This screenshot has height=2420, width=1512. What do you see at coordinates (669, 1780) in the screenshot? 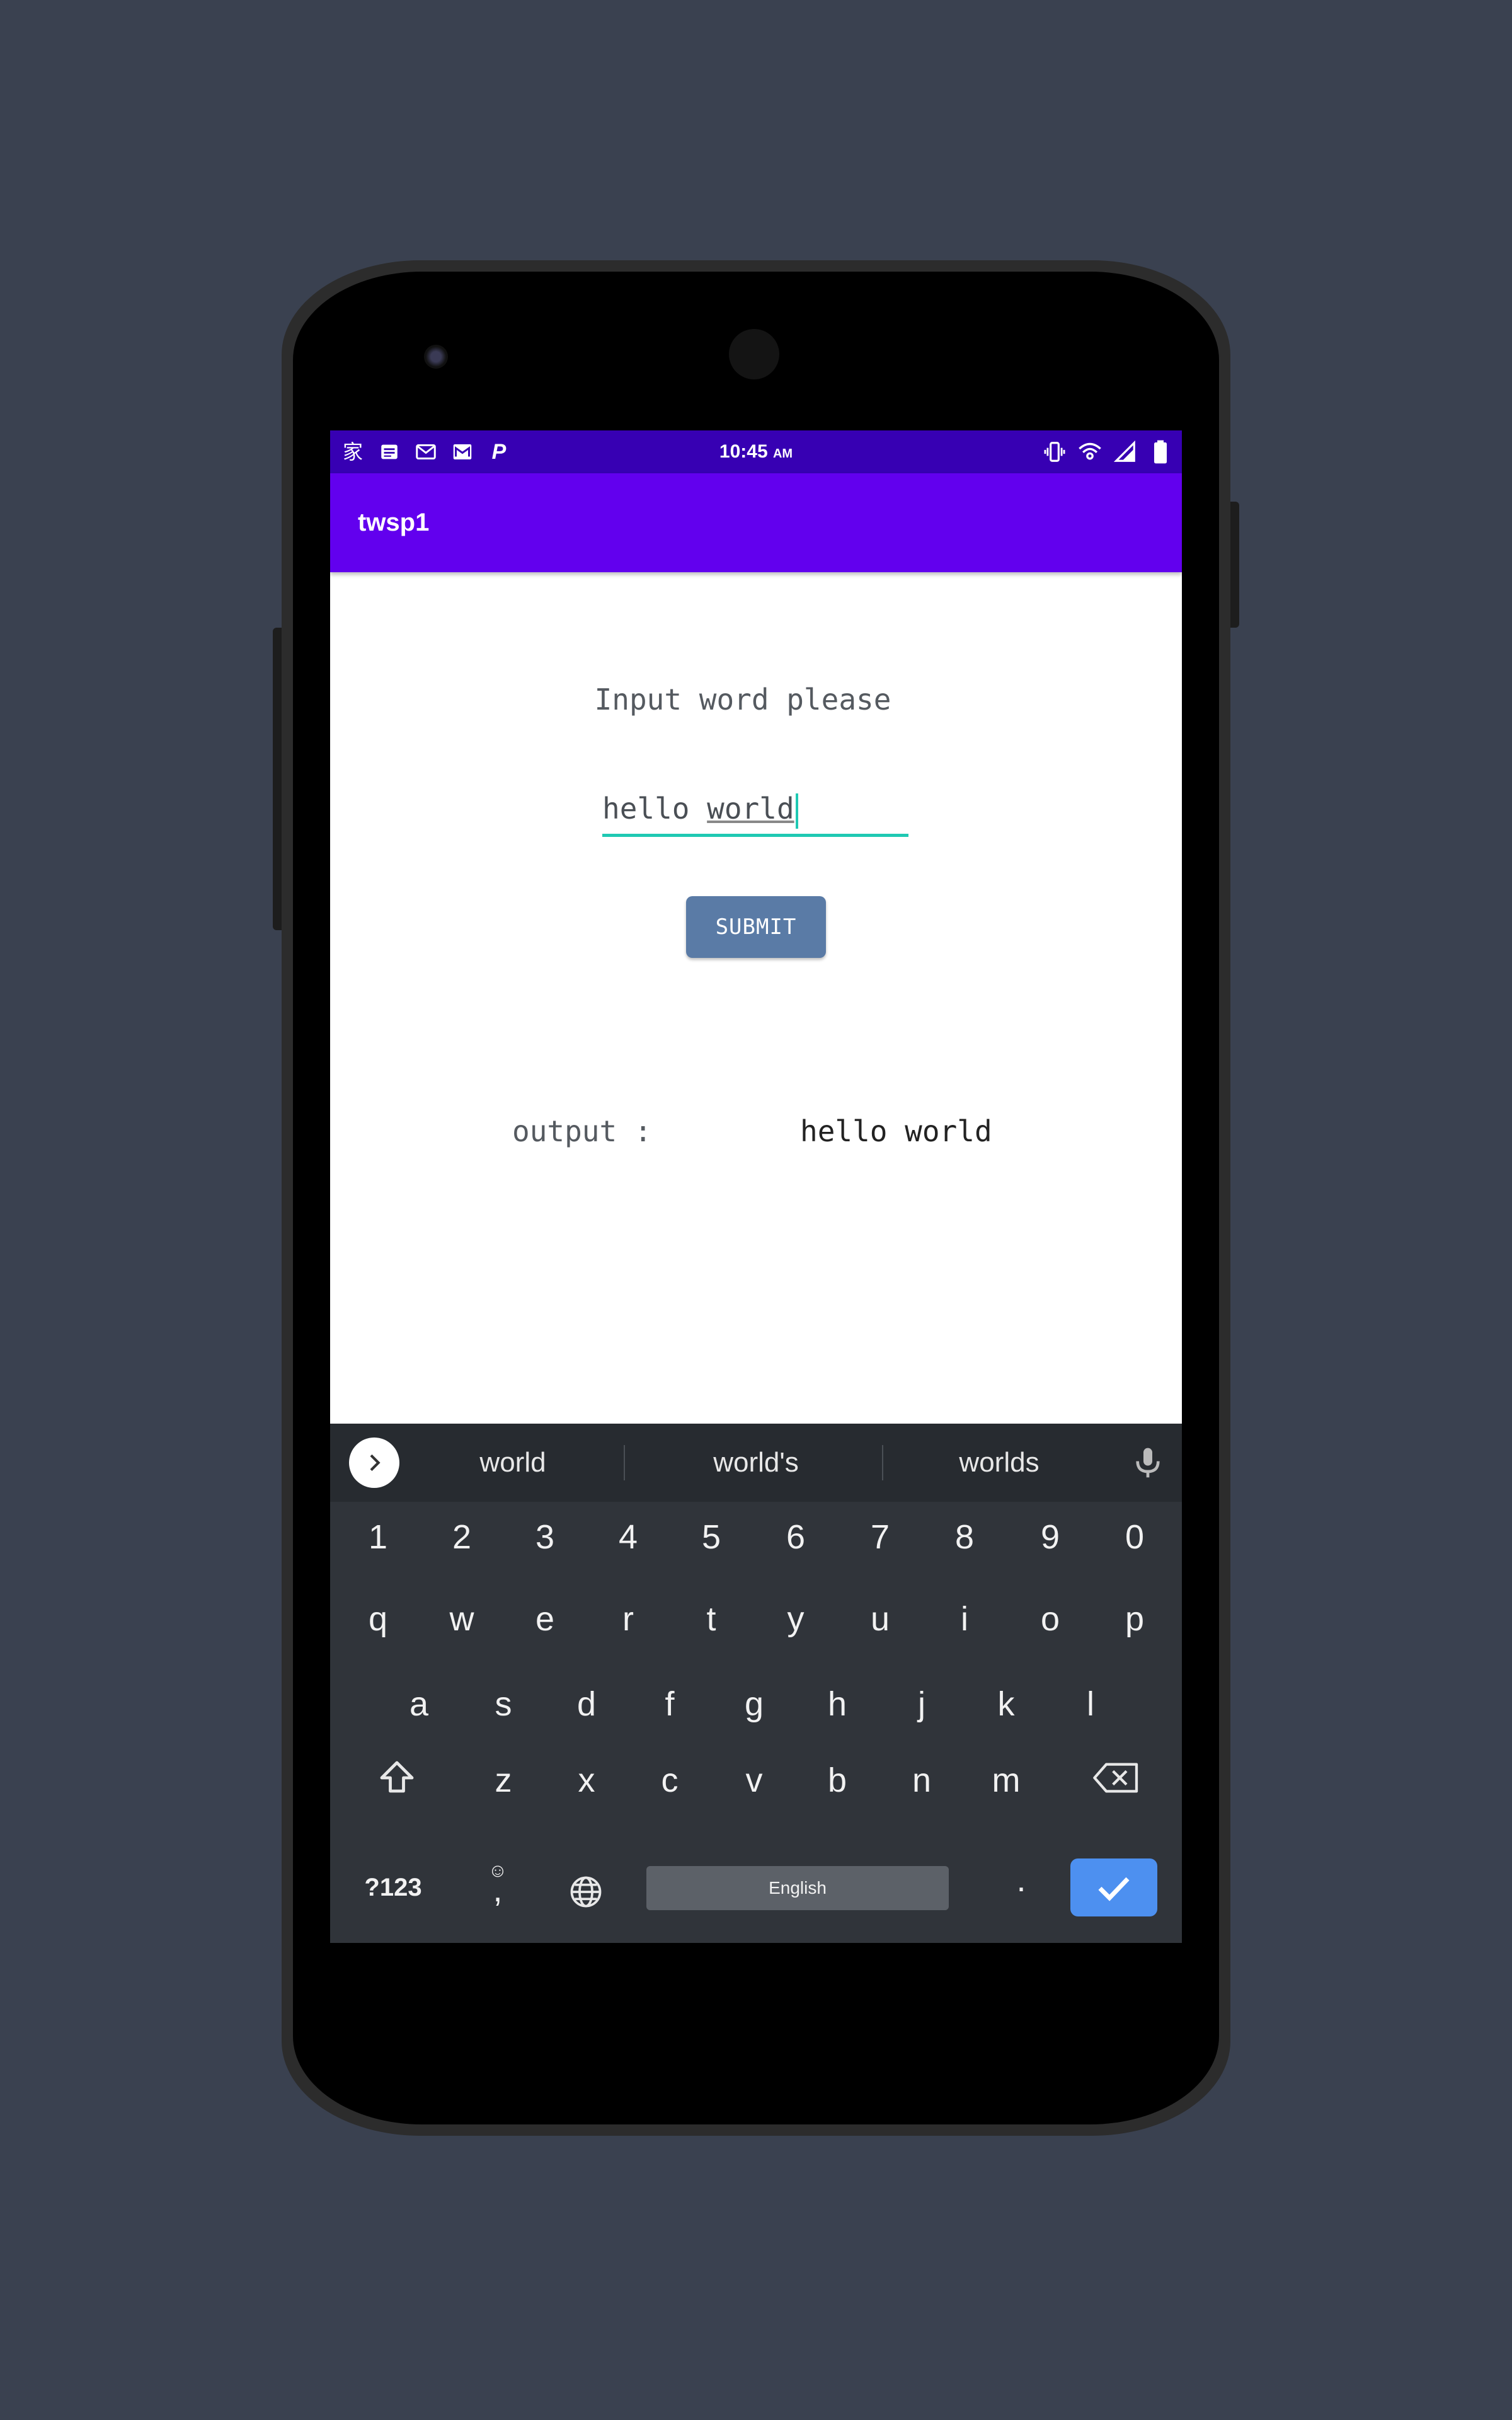
I see `key-c: c` at bounding box center [669, 1780].